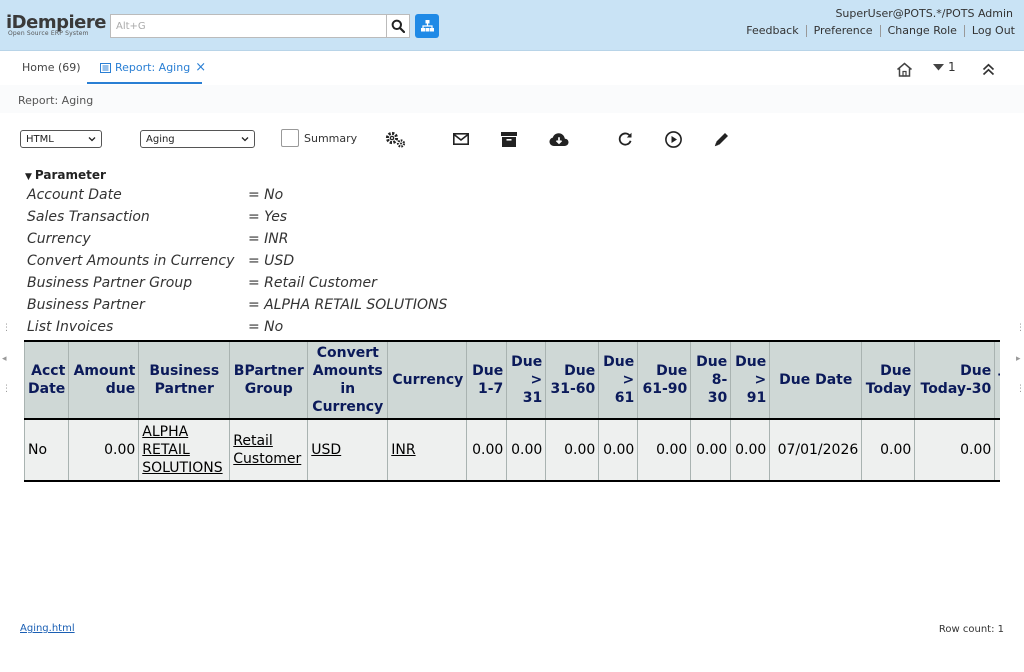 This screenshot has width=1024, height=672. Describe the element at coordinates (461, 139) in the screenshot. I see `send-email-button` at that location.